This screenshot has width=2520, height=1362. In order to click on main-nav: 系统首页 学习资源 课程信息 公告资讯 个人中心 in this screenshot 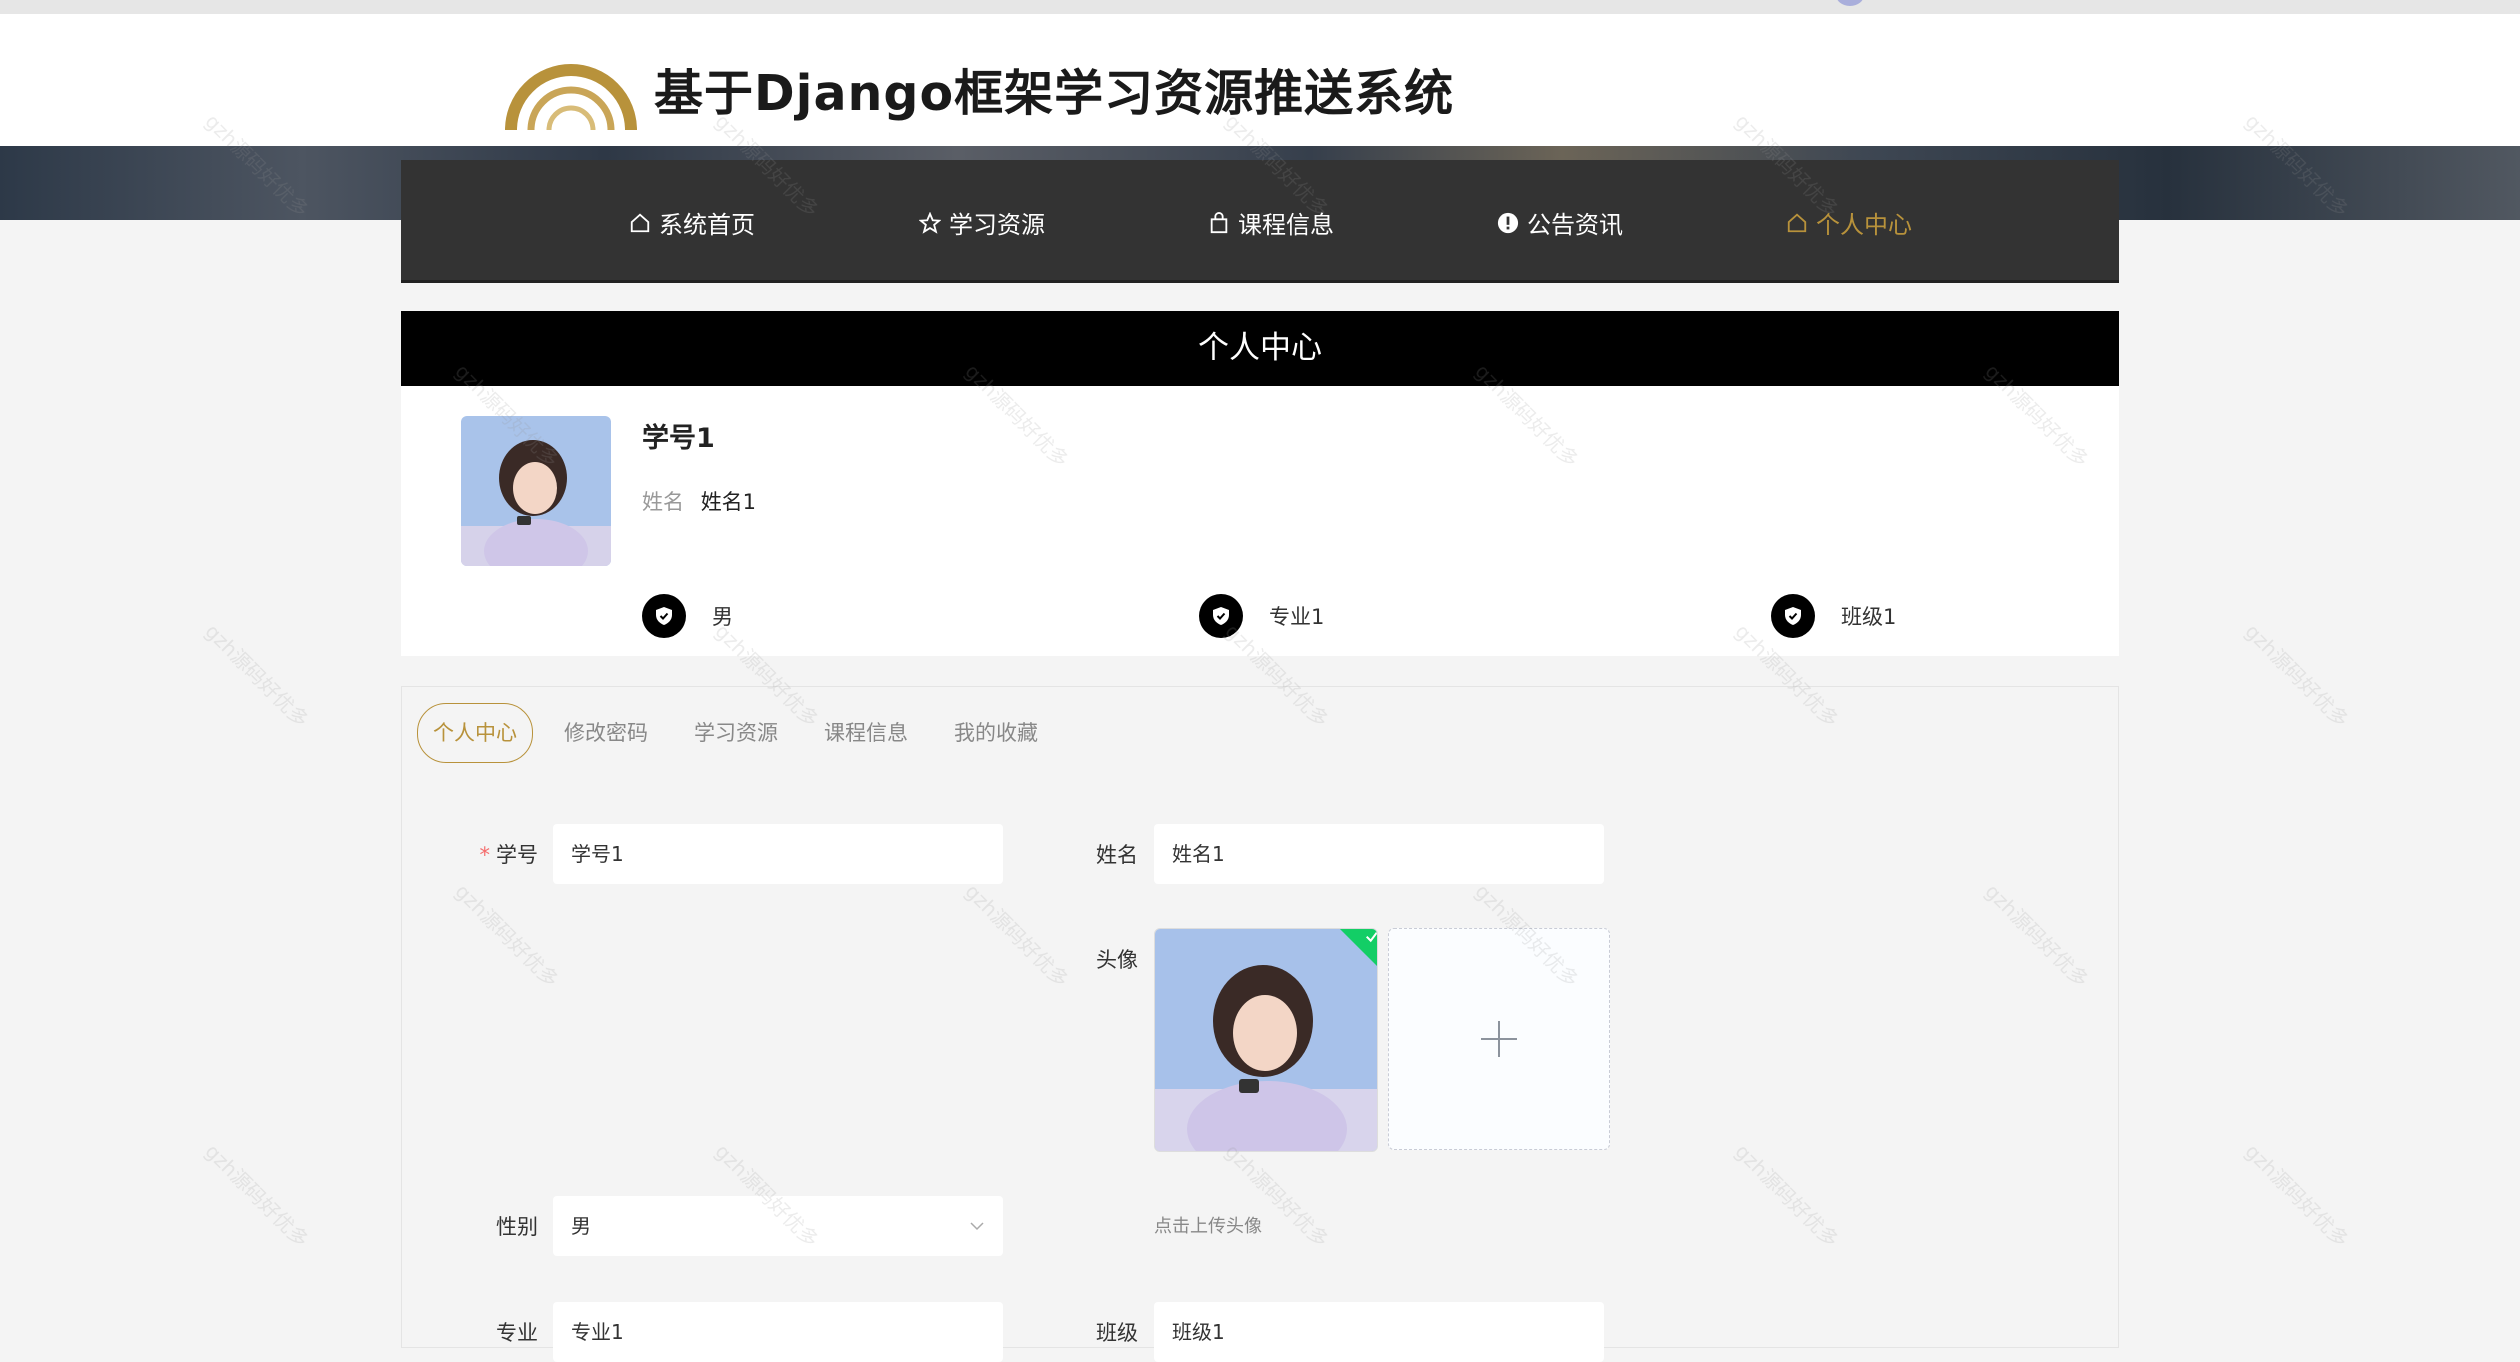, I will do `click(1260, 221)`.